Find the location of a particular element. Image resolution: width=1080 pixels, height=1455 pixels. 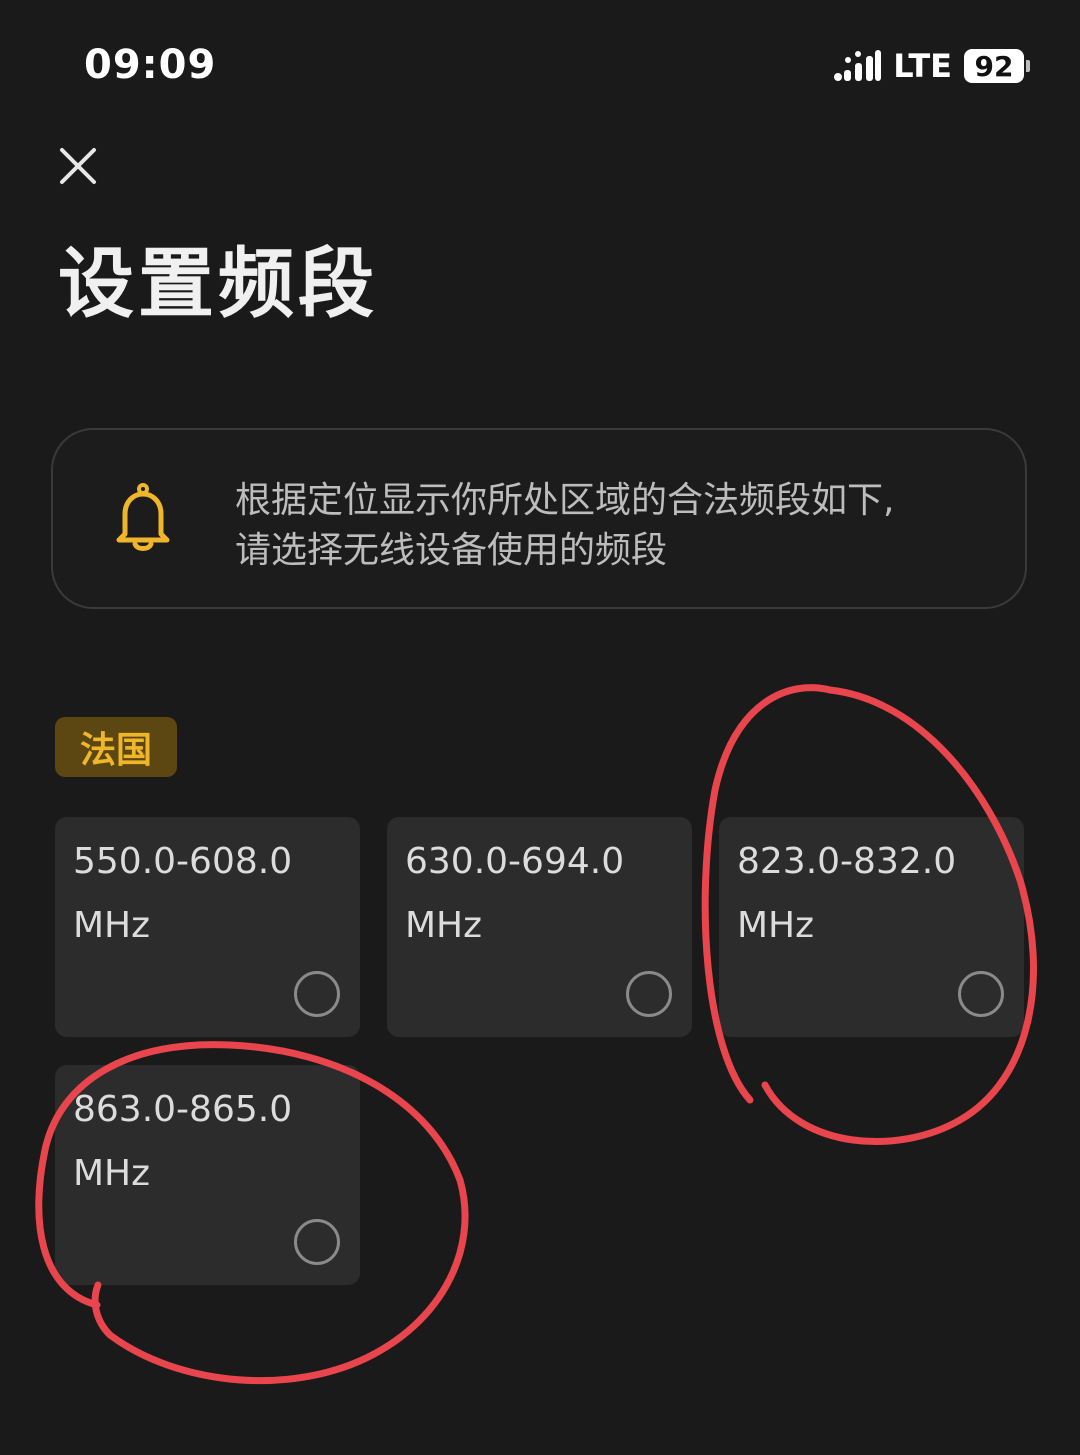

band-range: 630.0-694.0 is located at coordinates (515, 861).